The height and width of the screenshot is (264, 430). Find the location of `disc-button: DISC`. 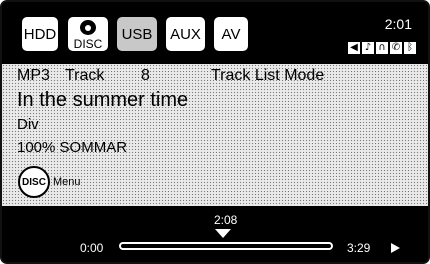

disc-button: DISC is located at coordinates (88, 34).